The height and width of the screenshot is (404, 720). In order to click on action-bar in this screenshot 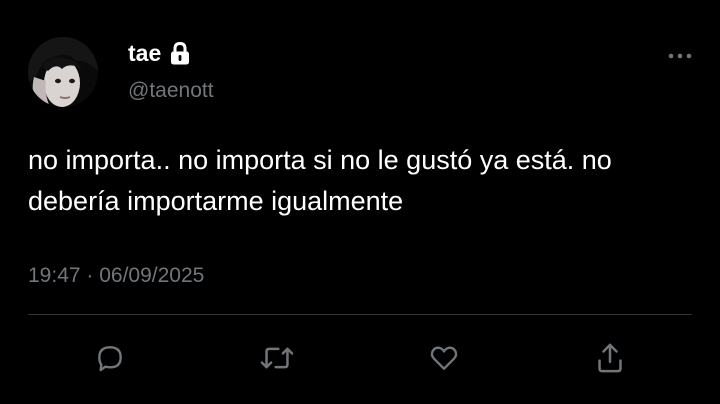, I will do `click(360, 358)`.